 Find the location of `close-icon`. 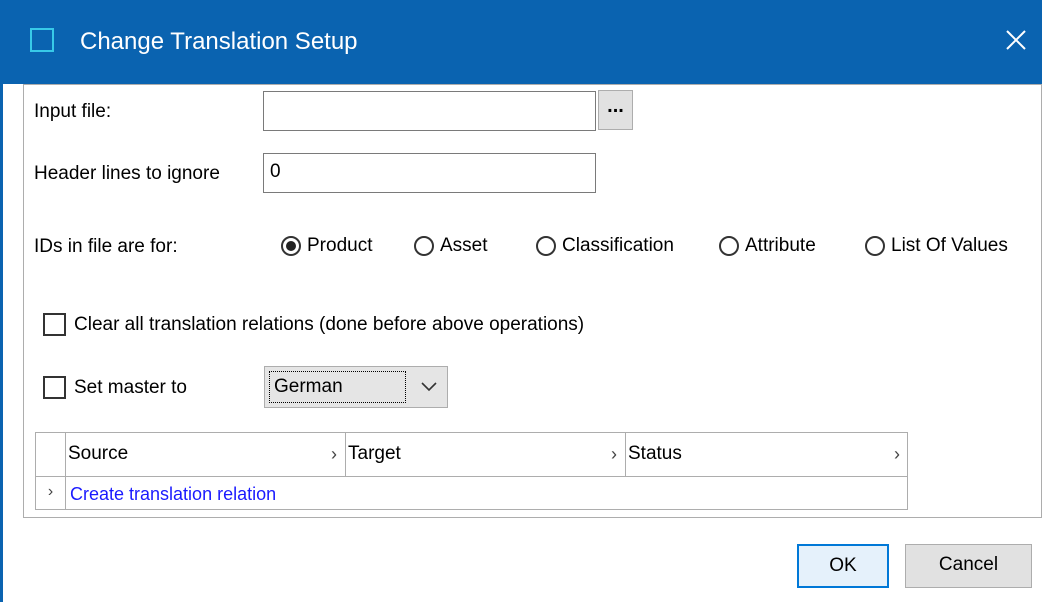

close-icon is located at coordinates (1016, 40).